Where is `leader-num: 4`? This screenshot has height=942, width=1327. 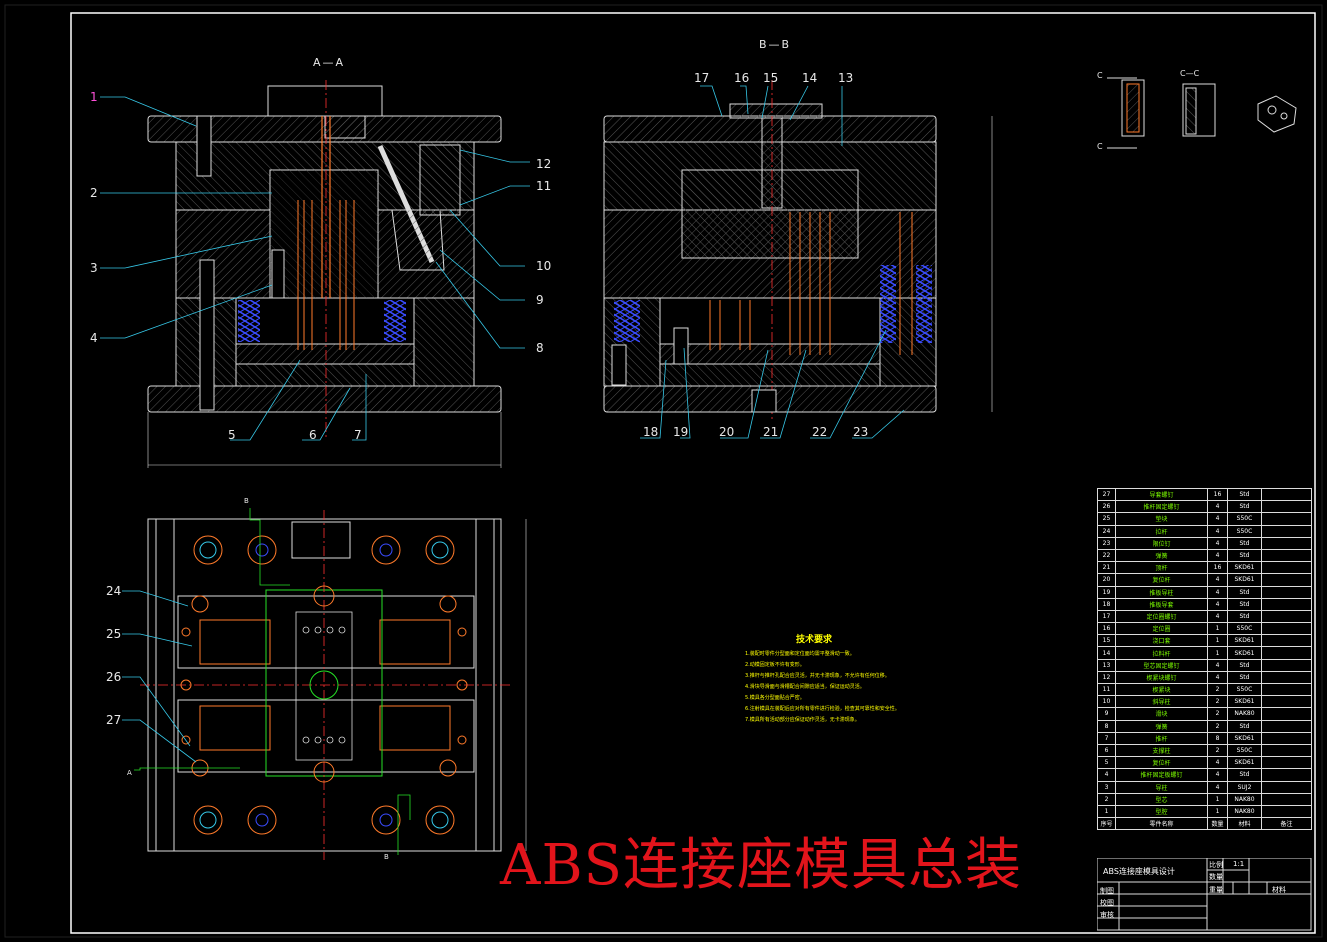 leader-num: 4 is located at coordinates (94, 338).